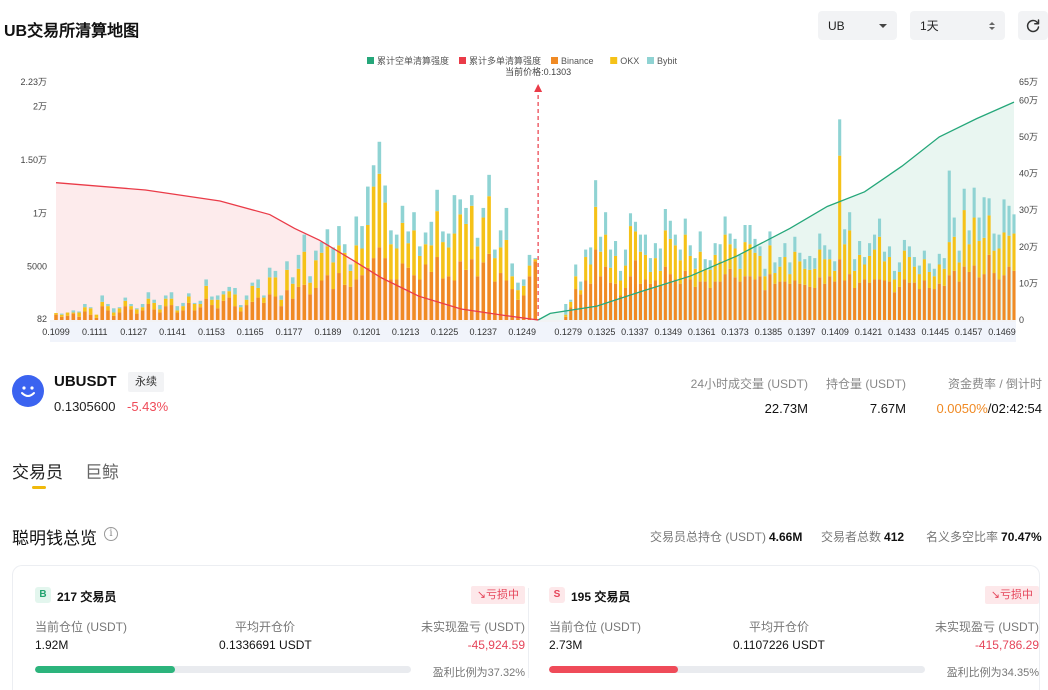  Describe the element at coordinates (522, 60) in the screenshot. I see `chart-legend: 累计空单清算强度 累计多单清算强度 Binance OKX Bybit` at that location.